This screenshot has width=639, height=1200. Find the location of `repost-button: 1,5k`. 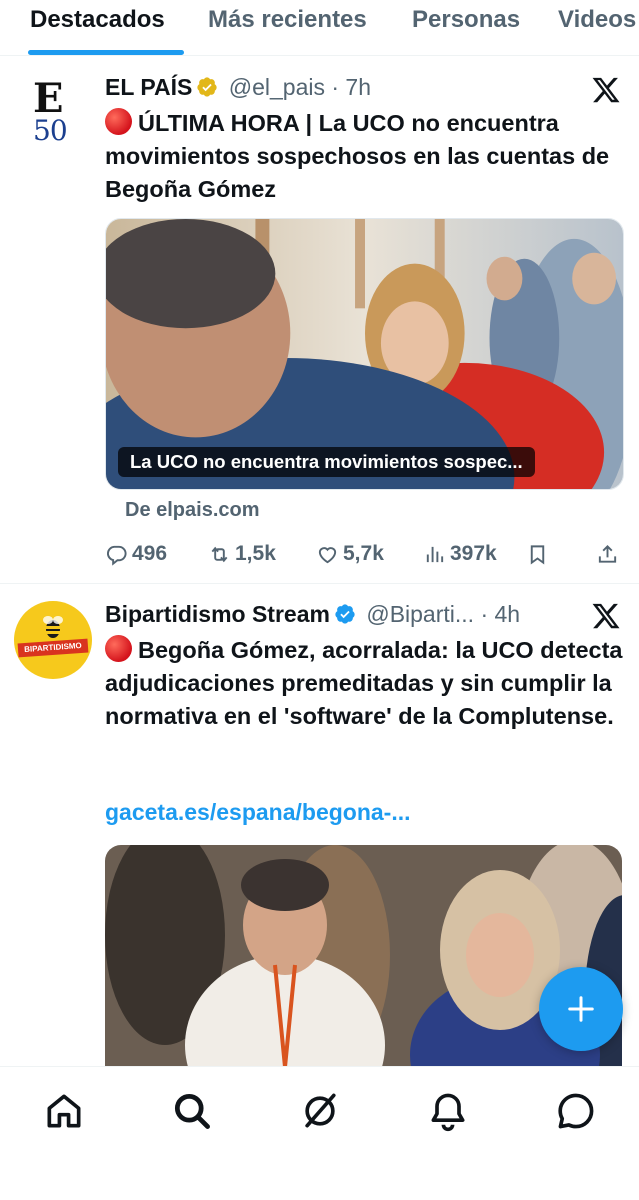

repost-button: 1,5k is located at coordinates (242, 554).